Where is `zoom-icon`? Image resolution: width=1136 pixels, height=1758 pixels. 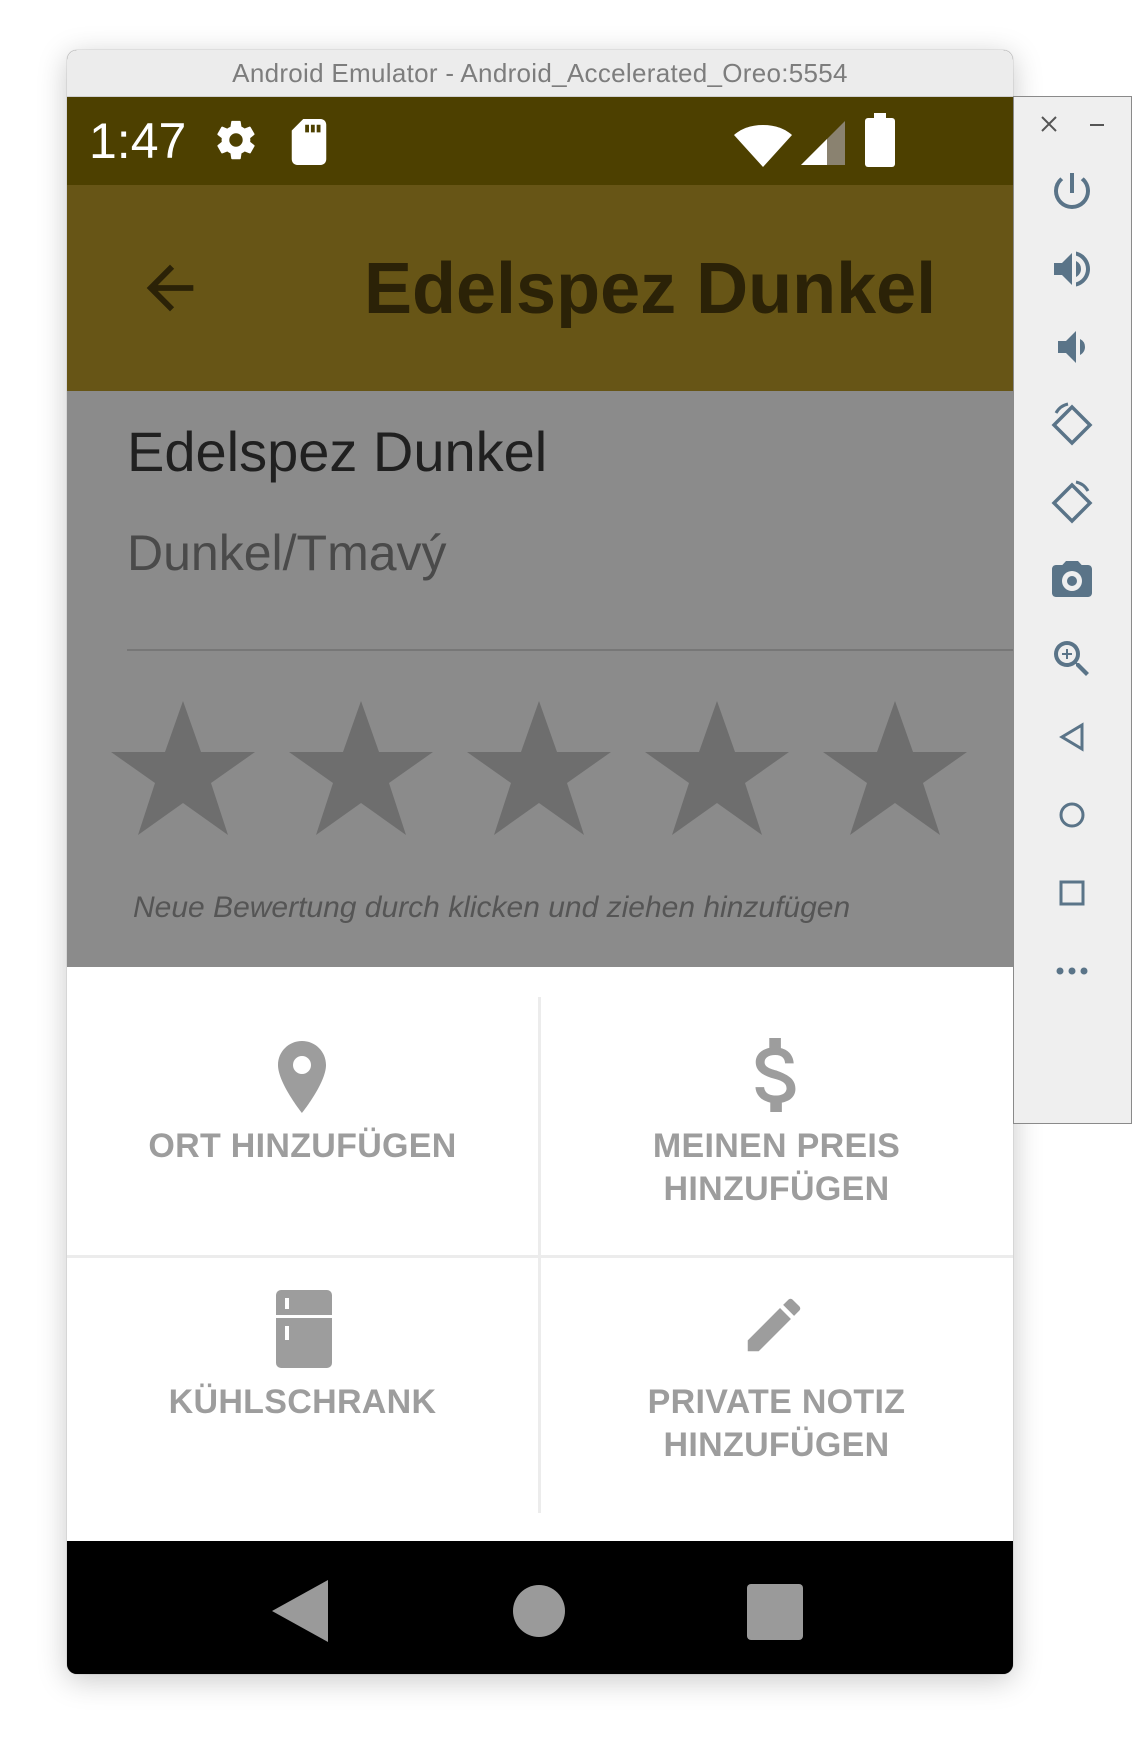
zoom-icon is located at coordinates (1071, 658).